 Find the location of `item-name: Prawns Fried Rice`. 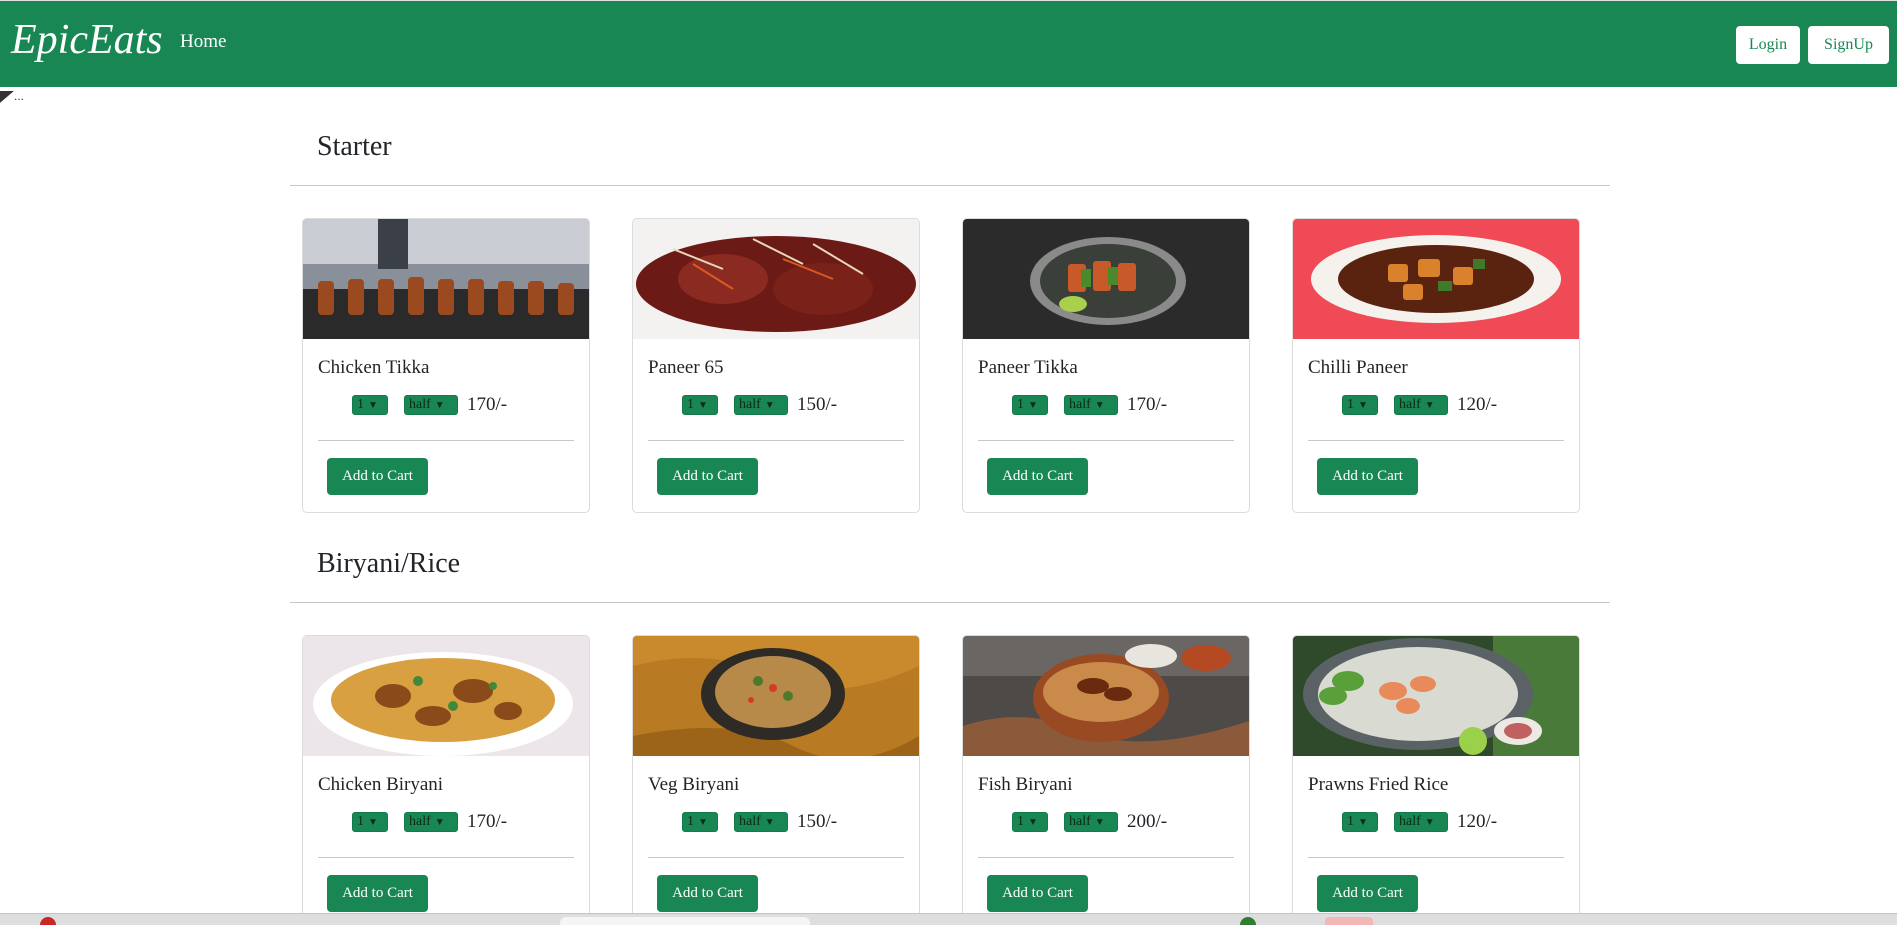

item-name: Prawns Fried Rice is located at coordinates (1378, 784).